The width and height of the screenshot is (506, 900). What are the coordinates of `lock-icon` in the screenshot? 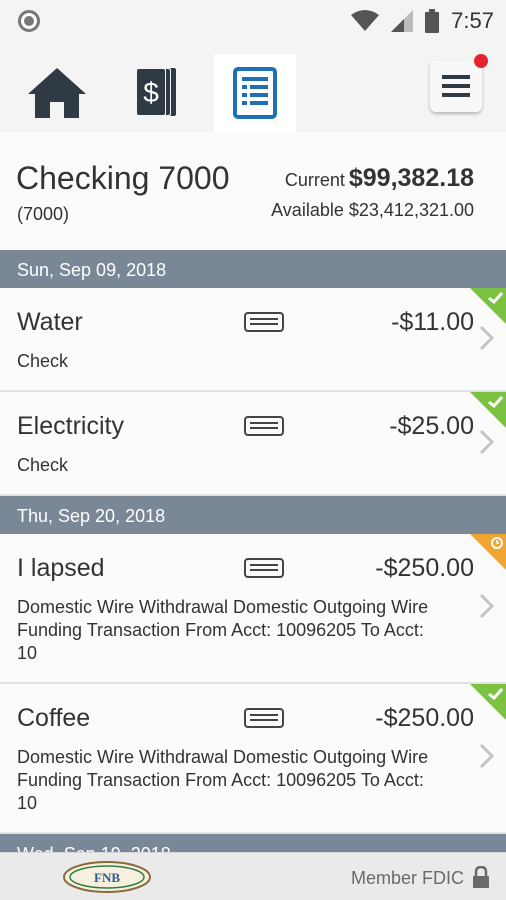 It's located at (481, 877).